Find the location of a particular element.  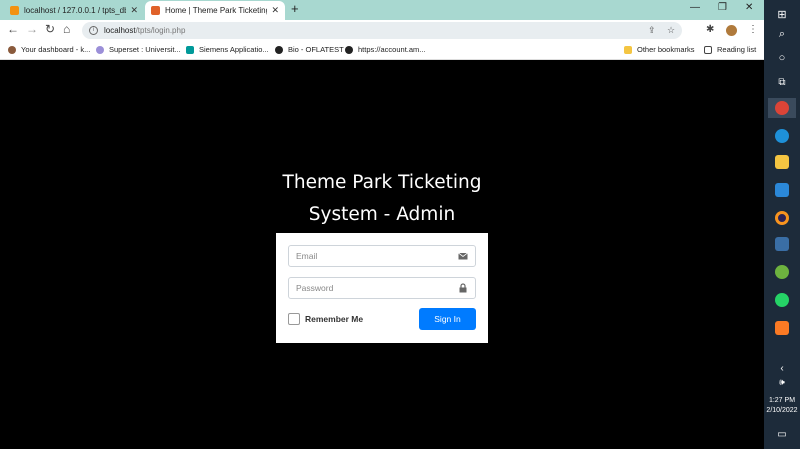

search-icon: ⌕ is located at coordinates (782, 34).